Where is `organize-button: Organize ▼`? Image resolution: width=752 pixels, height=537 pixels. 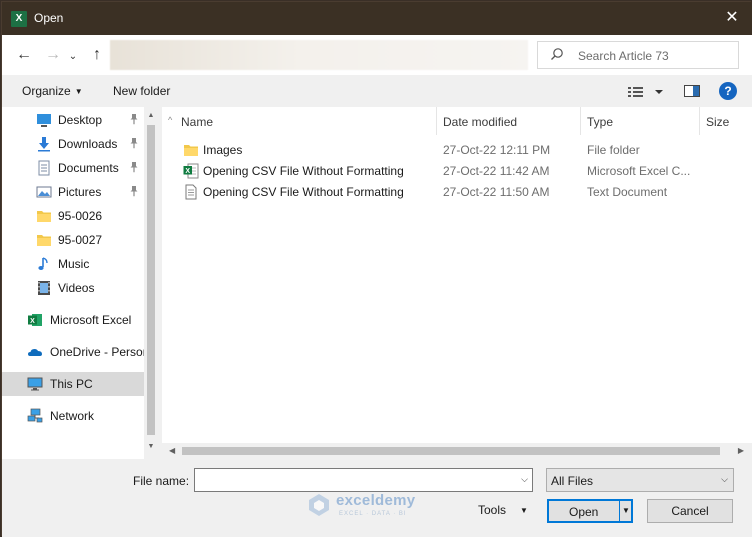
organize-button: Organize ▼ is located at coordinates (52, 91).